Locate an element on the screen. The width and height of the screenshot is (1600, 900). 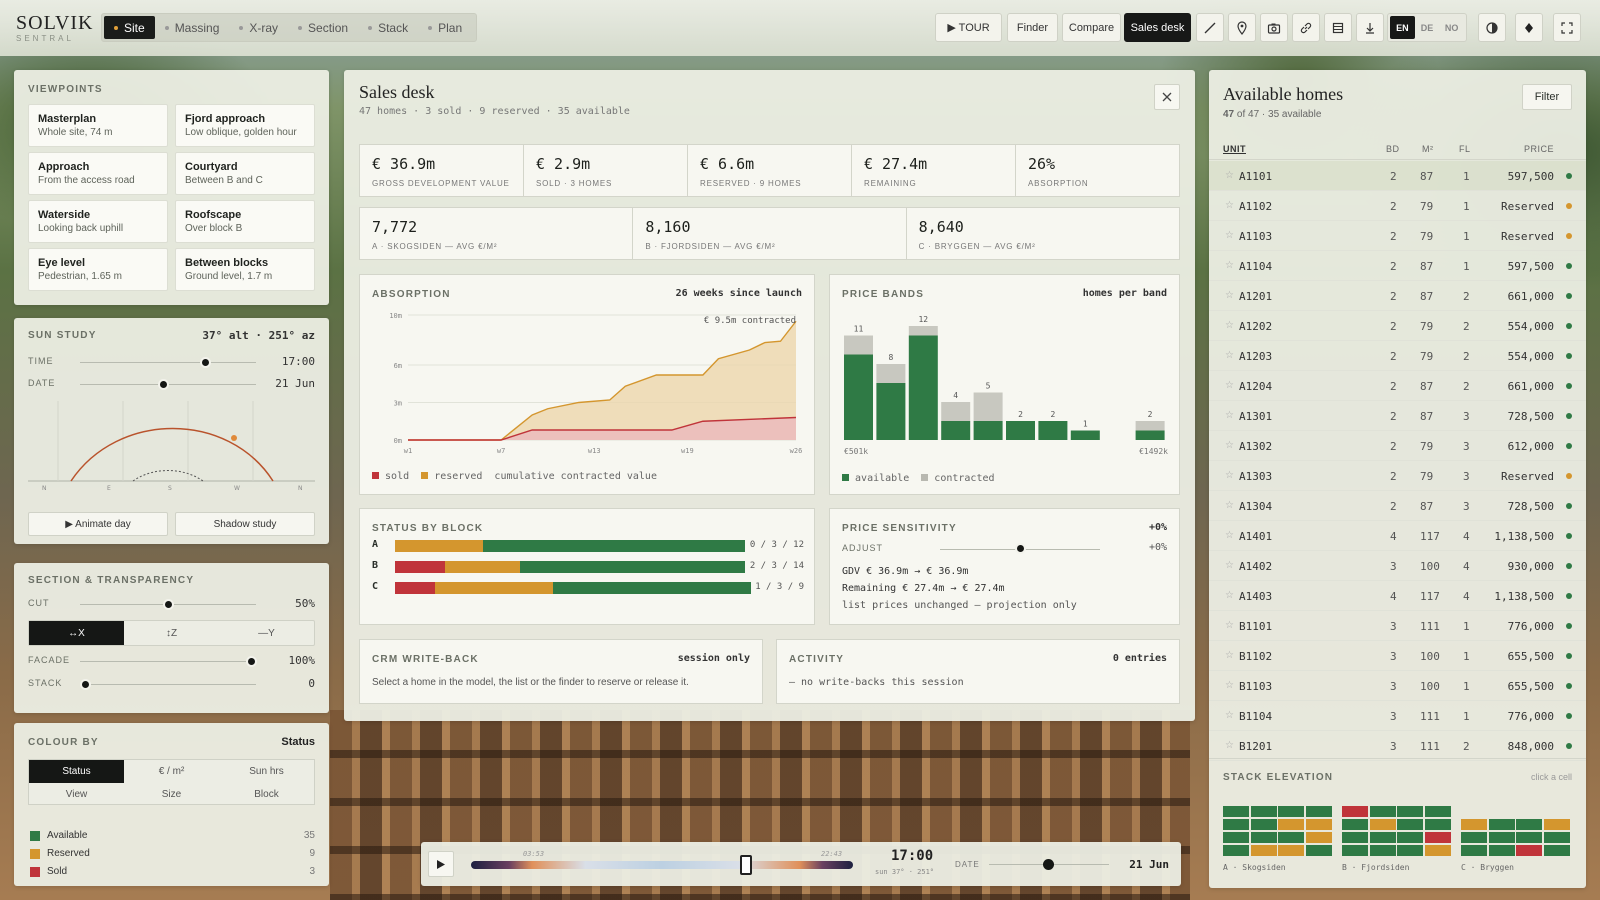
home-row: ☆ B1103 3 100 1 655,500 is located at coordinates (1397, 686).